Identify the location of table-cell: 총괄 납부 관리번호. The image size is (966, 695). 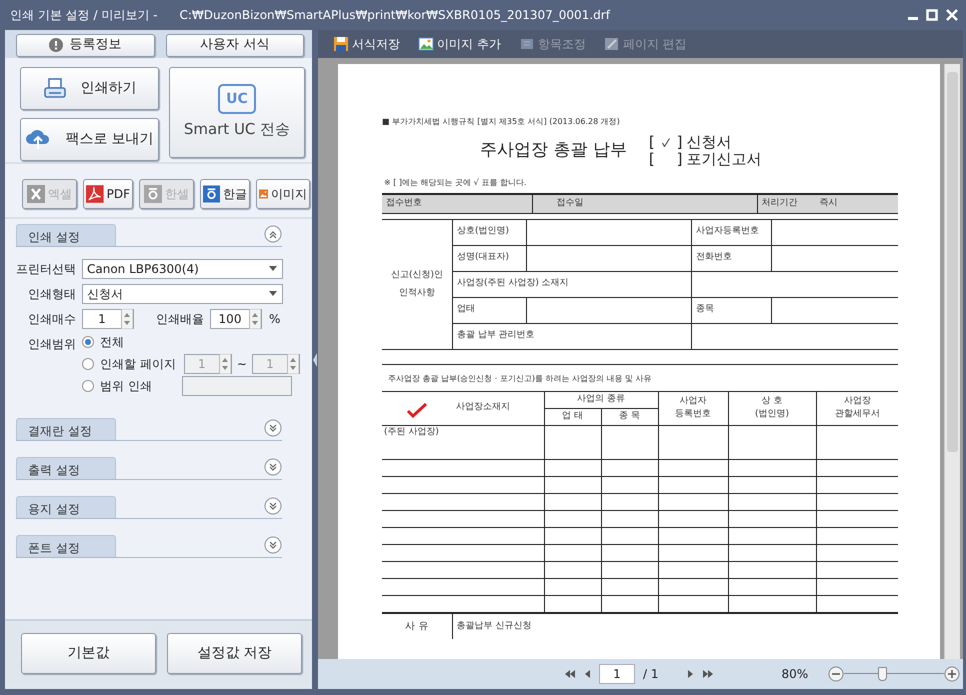
(496, 335).